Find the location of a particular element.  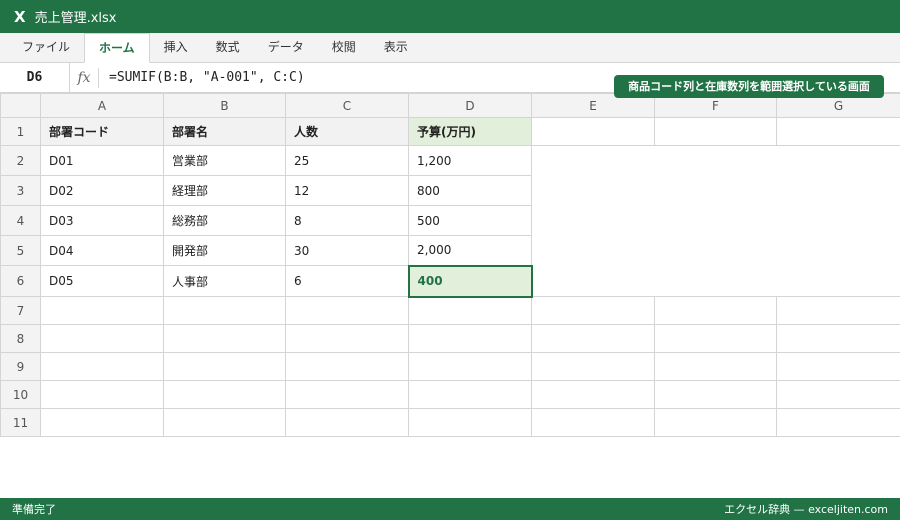

cell-f1 is located at coordinates (715, 131).